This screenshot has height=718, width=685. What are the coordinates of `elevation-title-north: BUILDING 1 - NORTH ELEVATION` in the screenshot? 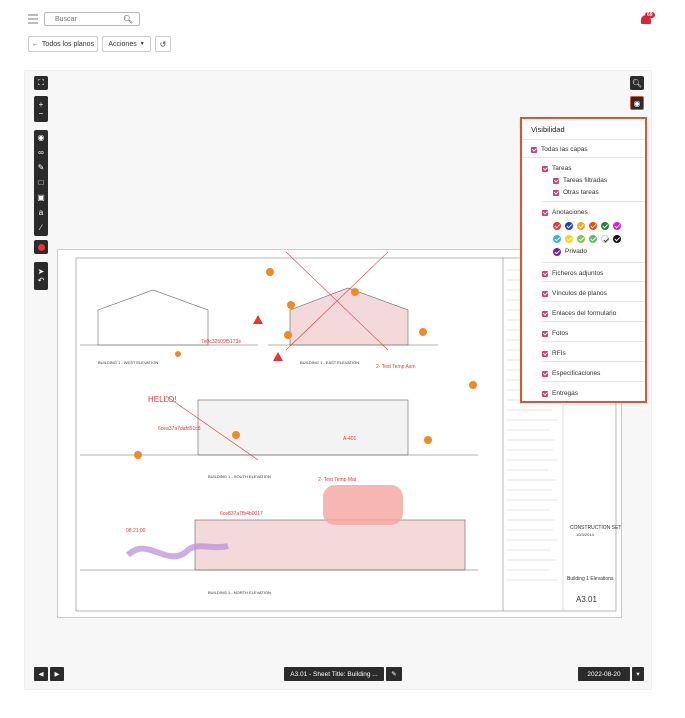 It's located at (239, 592).